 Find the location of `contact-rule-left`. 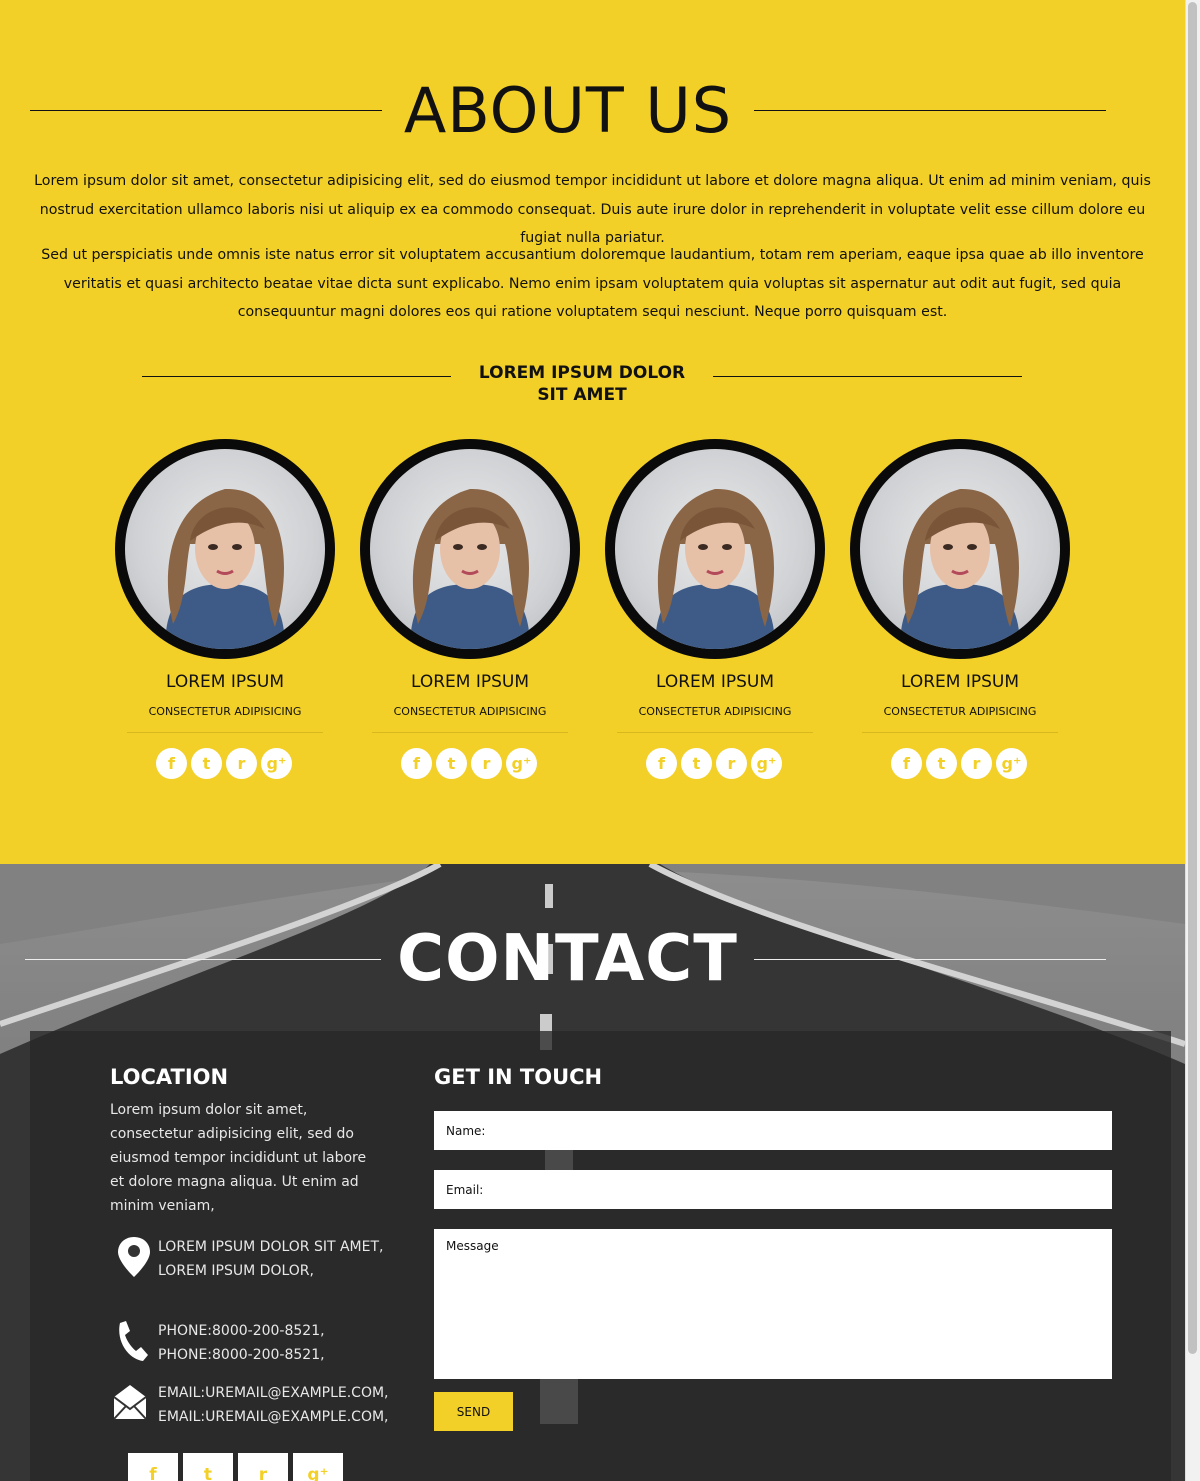

contact-rule-left is located at coordinates (203, 959).